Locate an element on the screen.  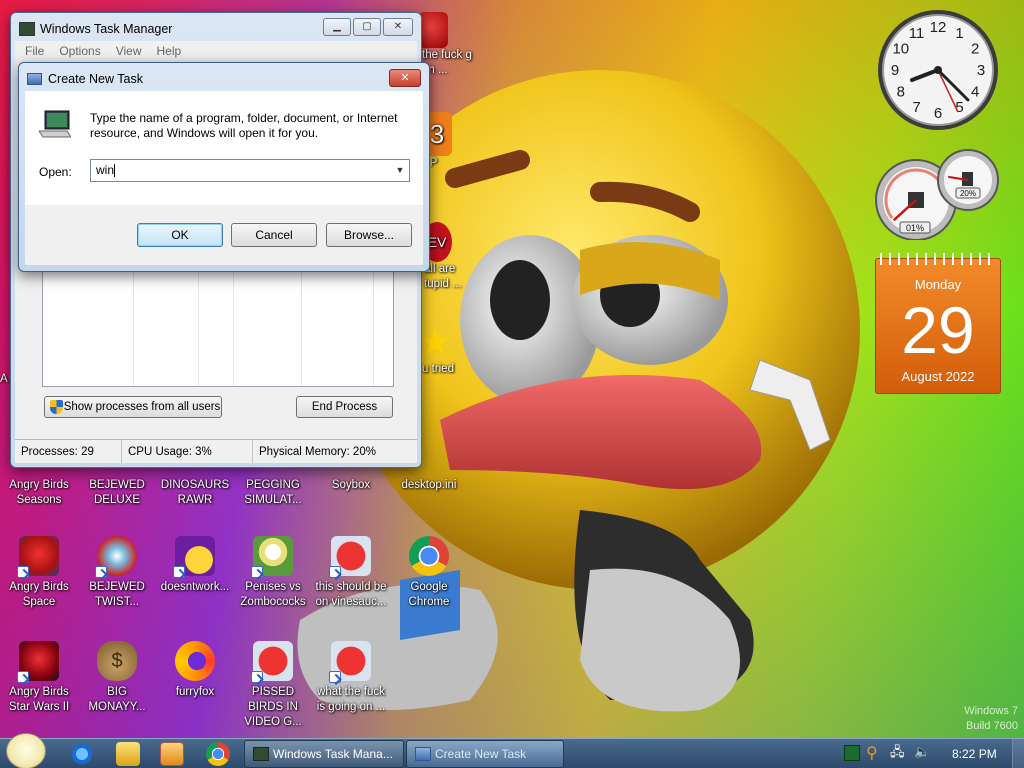
taskbar-clock: 8:22 PM is located at coordinates (974, 753).